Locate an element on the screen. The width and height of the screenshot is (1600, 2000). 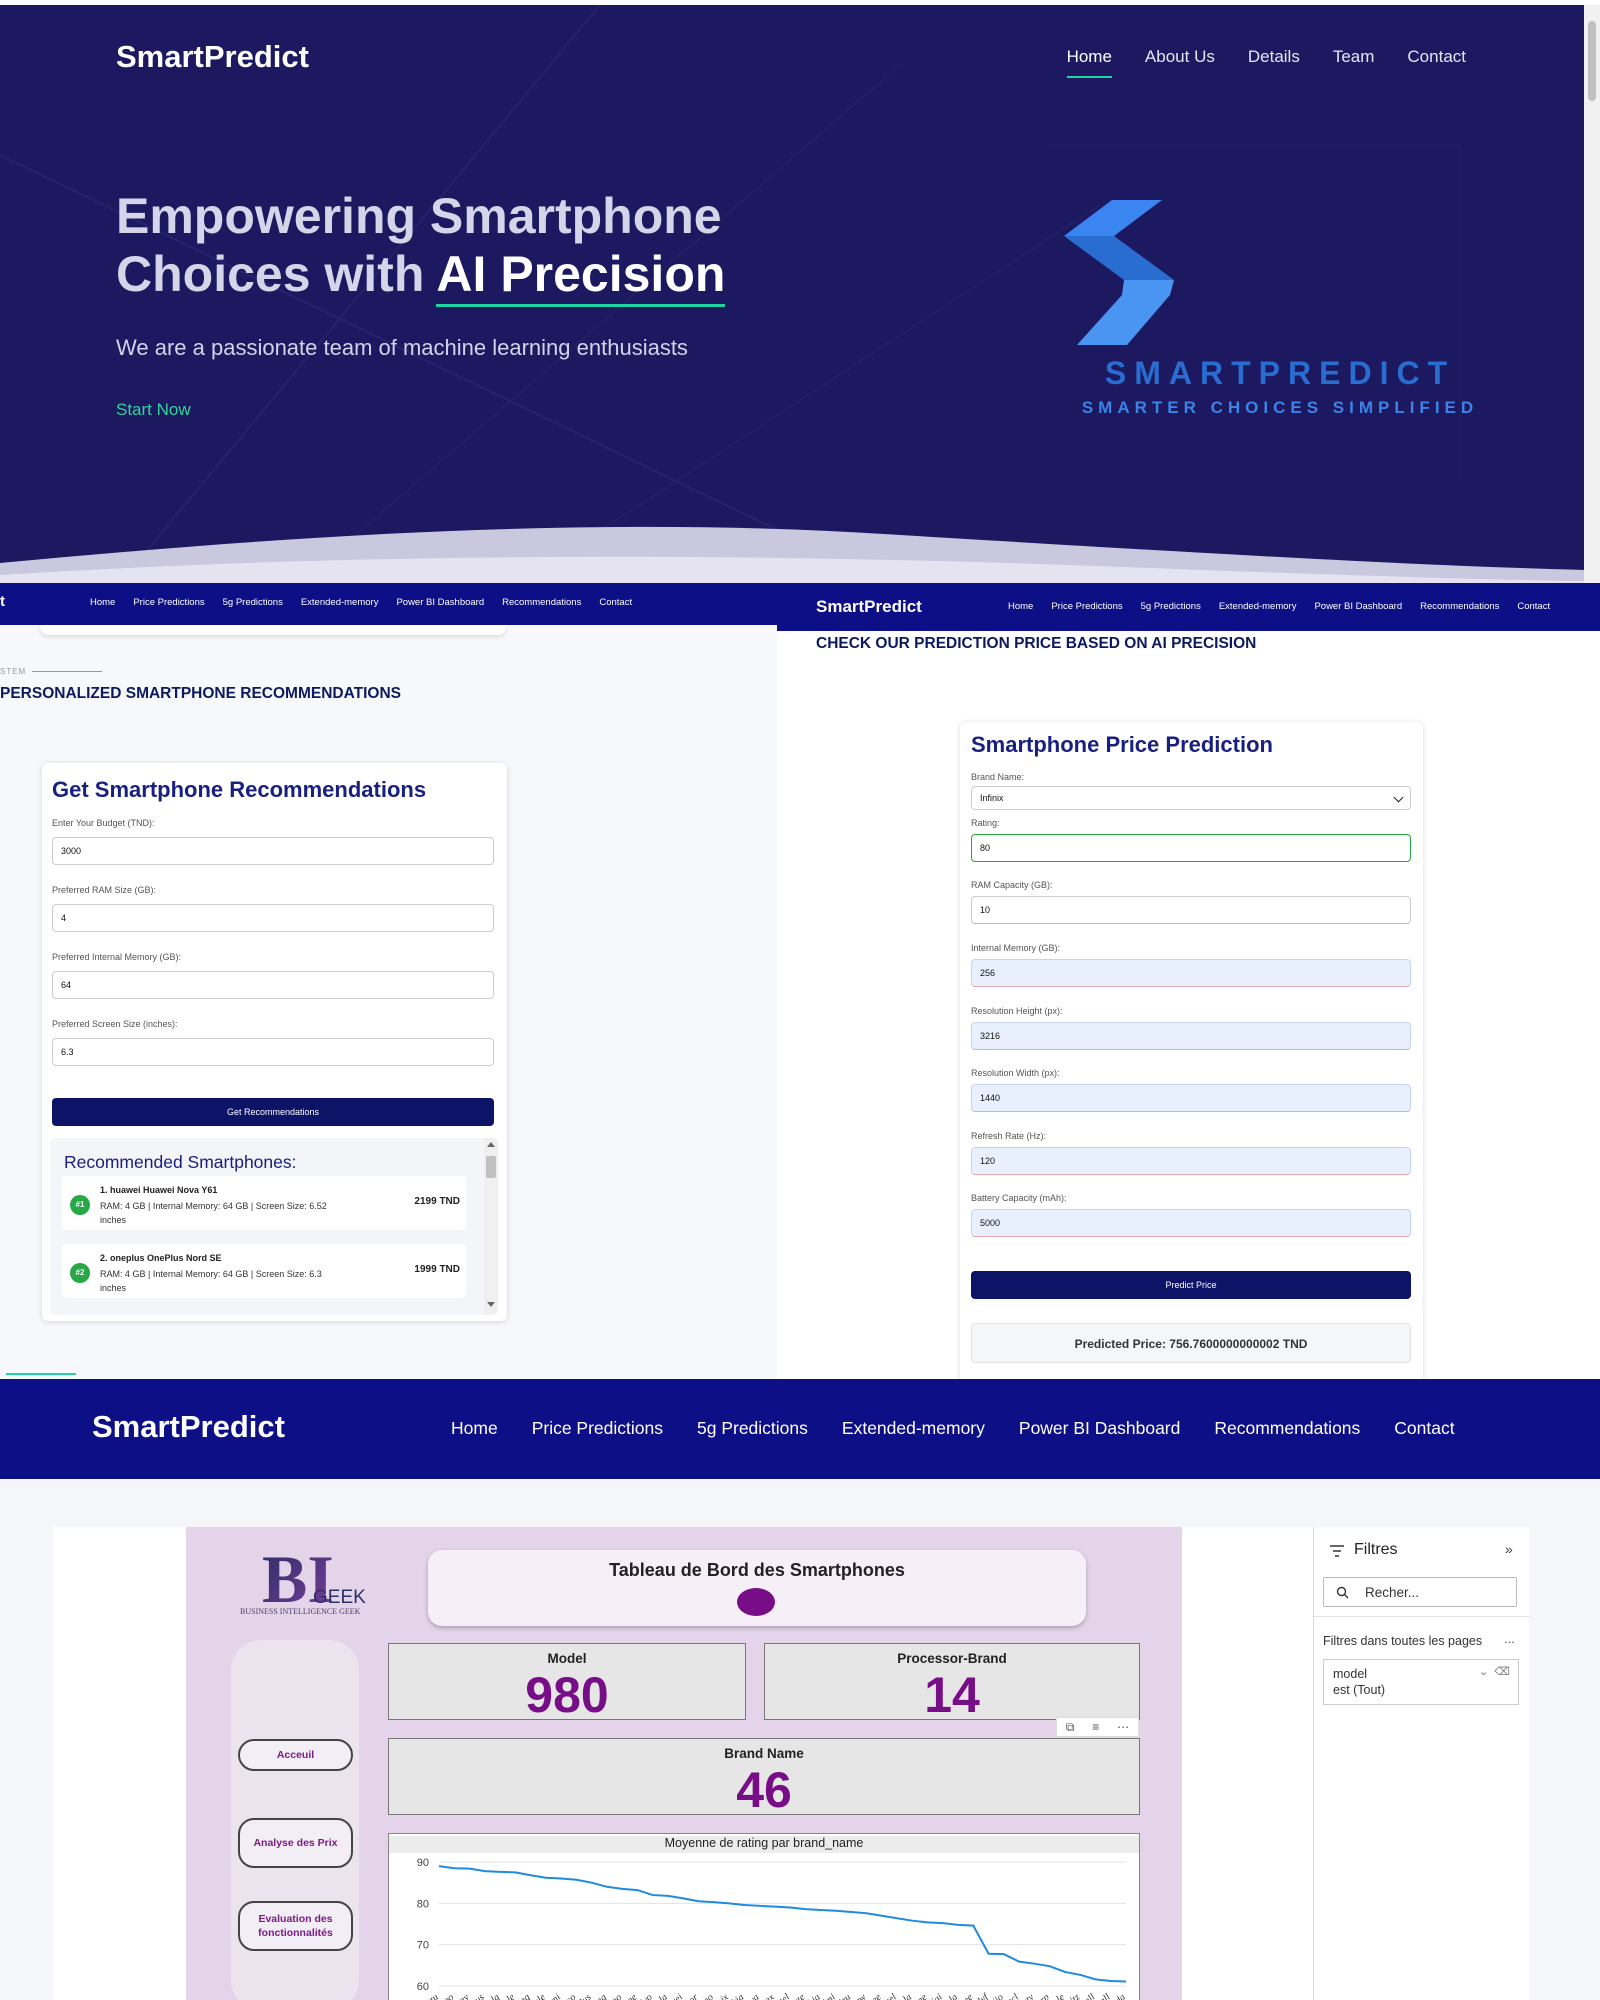
rating-label: Rating: is located at coordinates (985, 823).